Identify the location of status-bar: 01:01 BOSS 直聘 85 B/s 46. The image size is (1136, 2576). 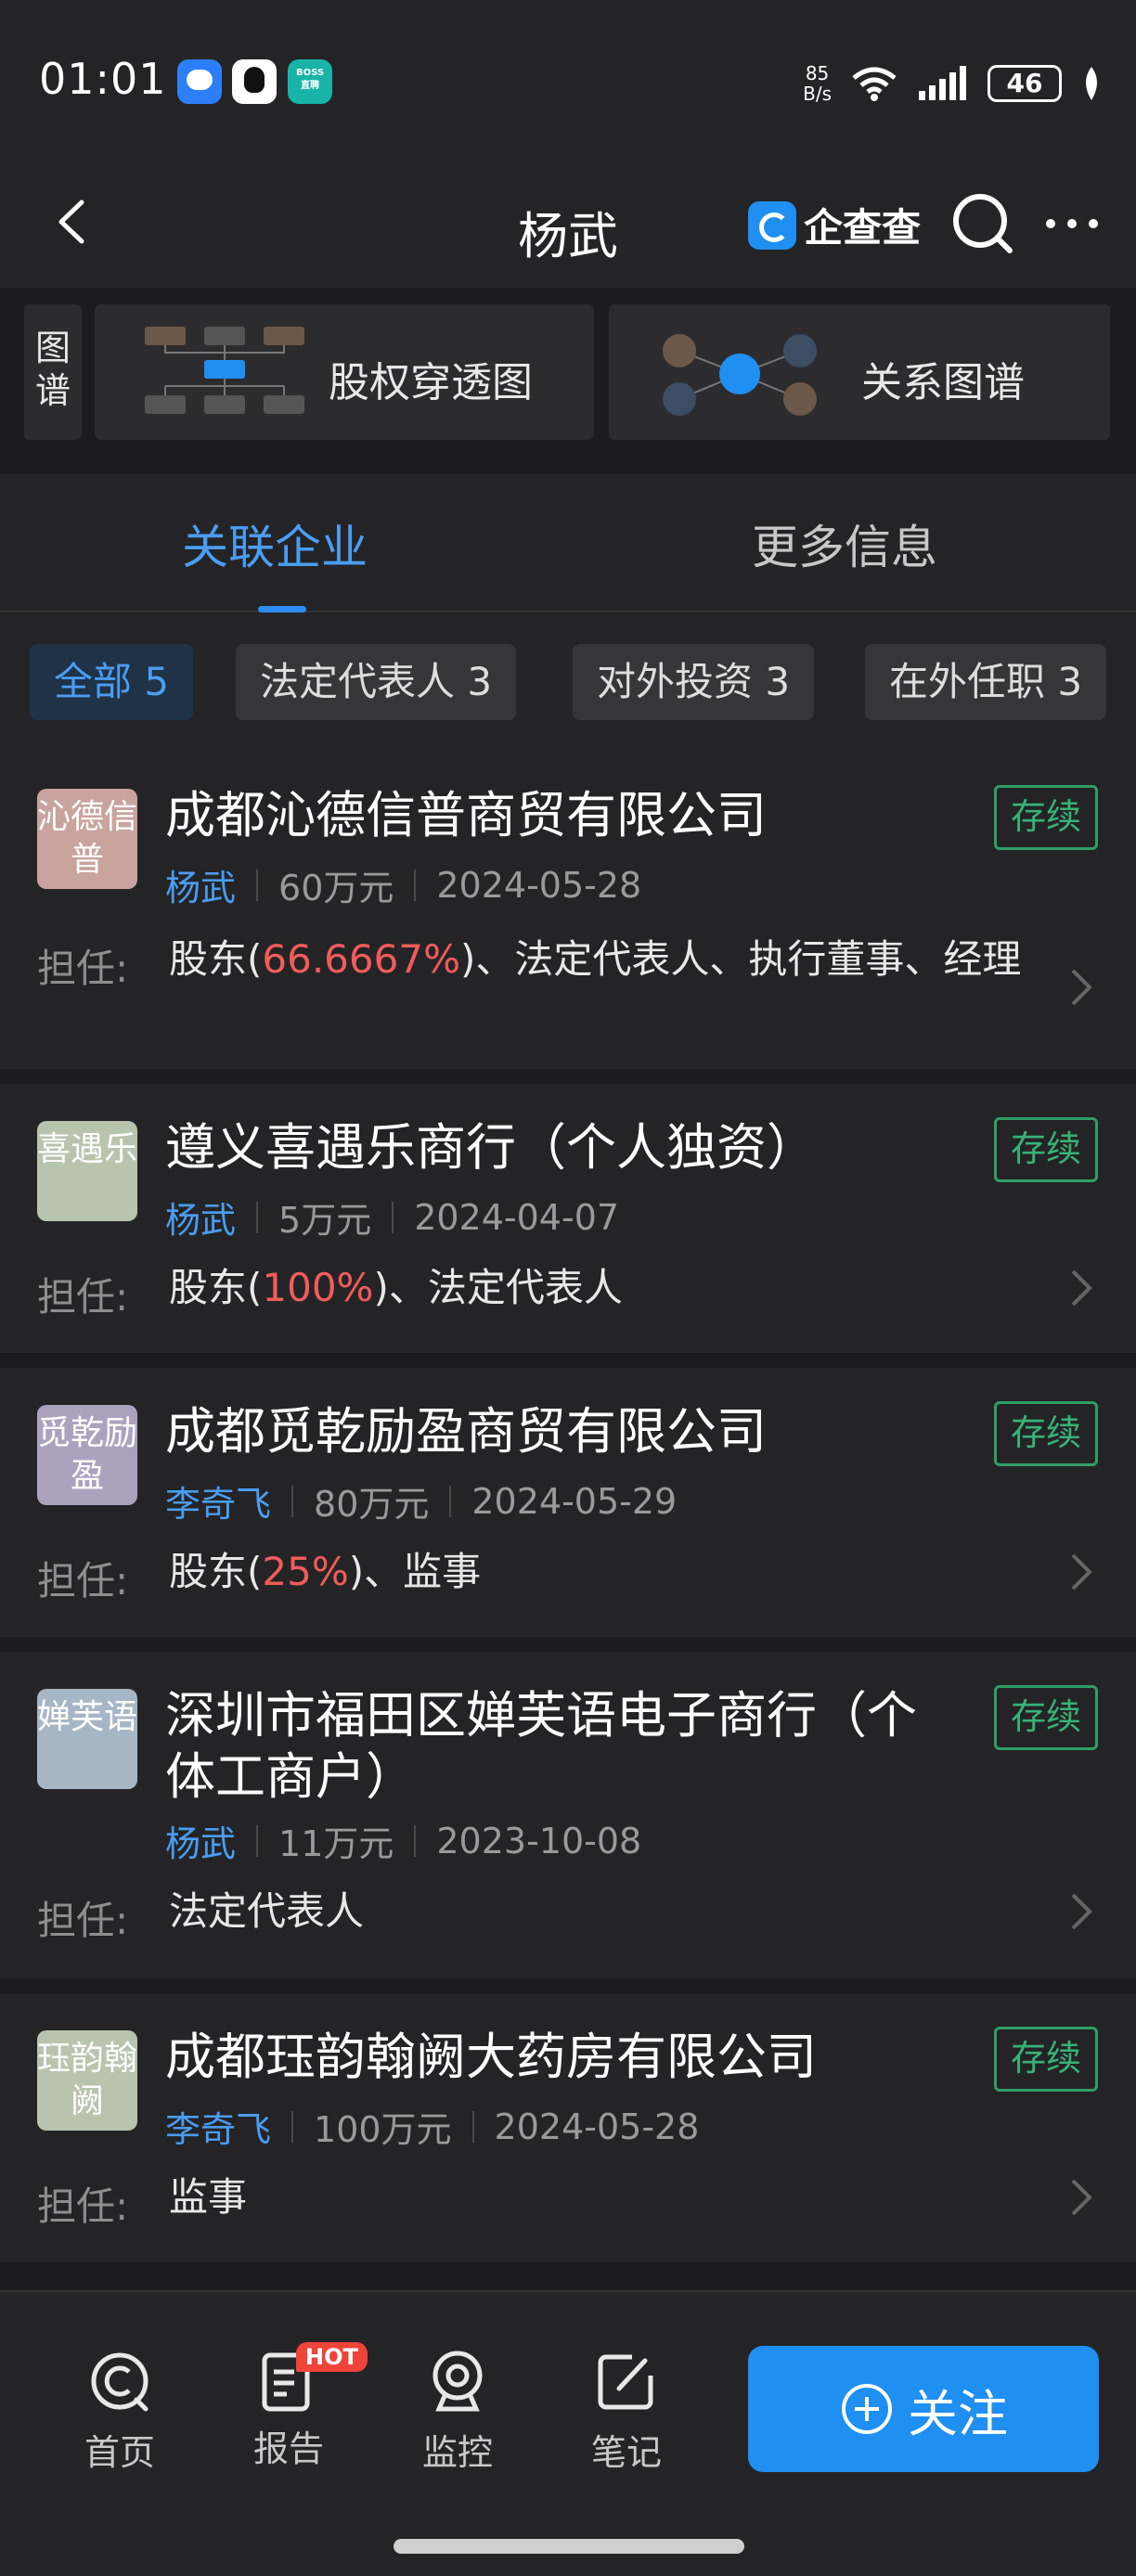
(568, 79).